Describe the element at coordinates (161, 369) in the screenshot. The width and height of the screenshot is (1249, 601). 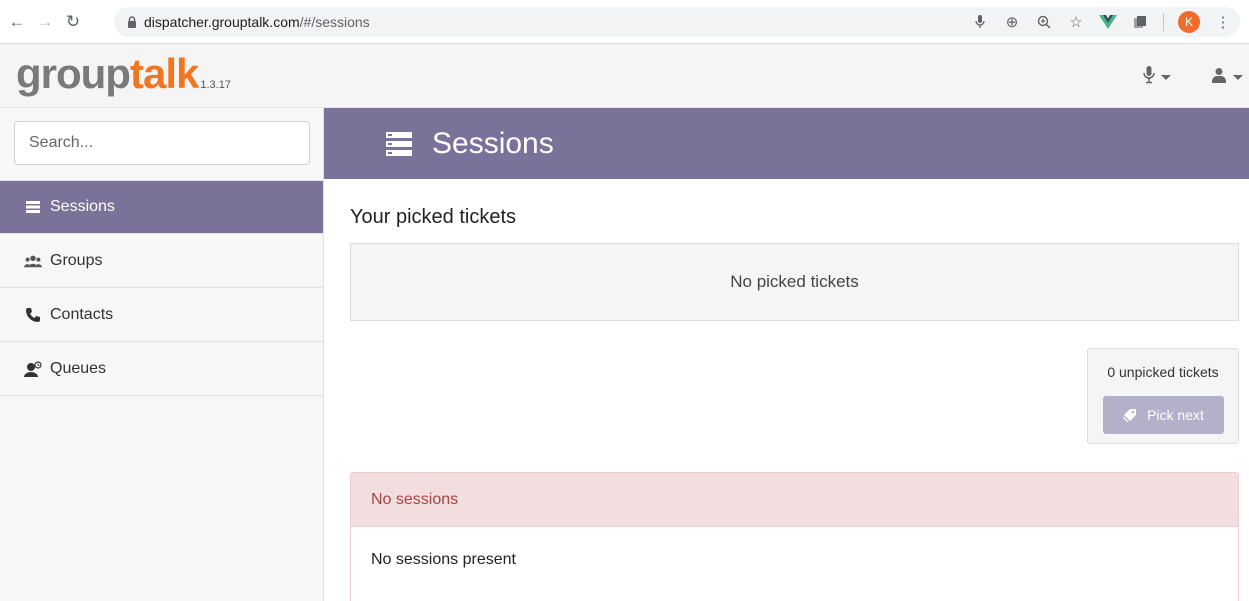
I see `sidebar-item-queues: Queues` at that location.